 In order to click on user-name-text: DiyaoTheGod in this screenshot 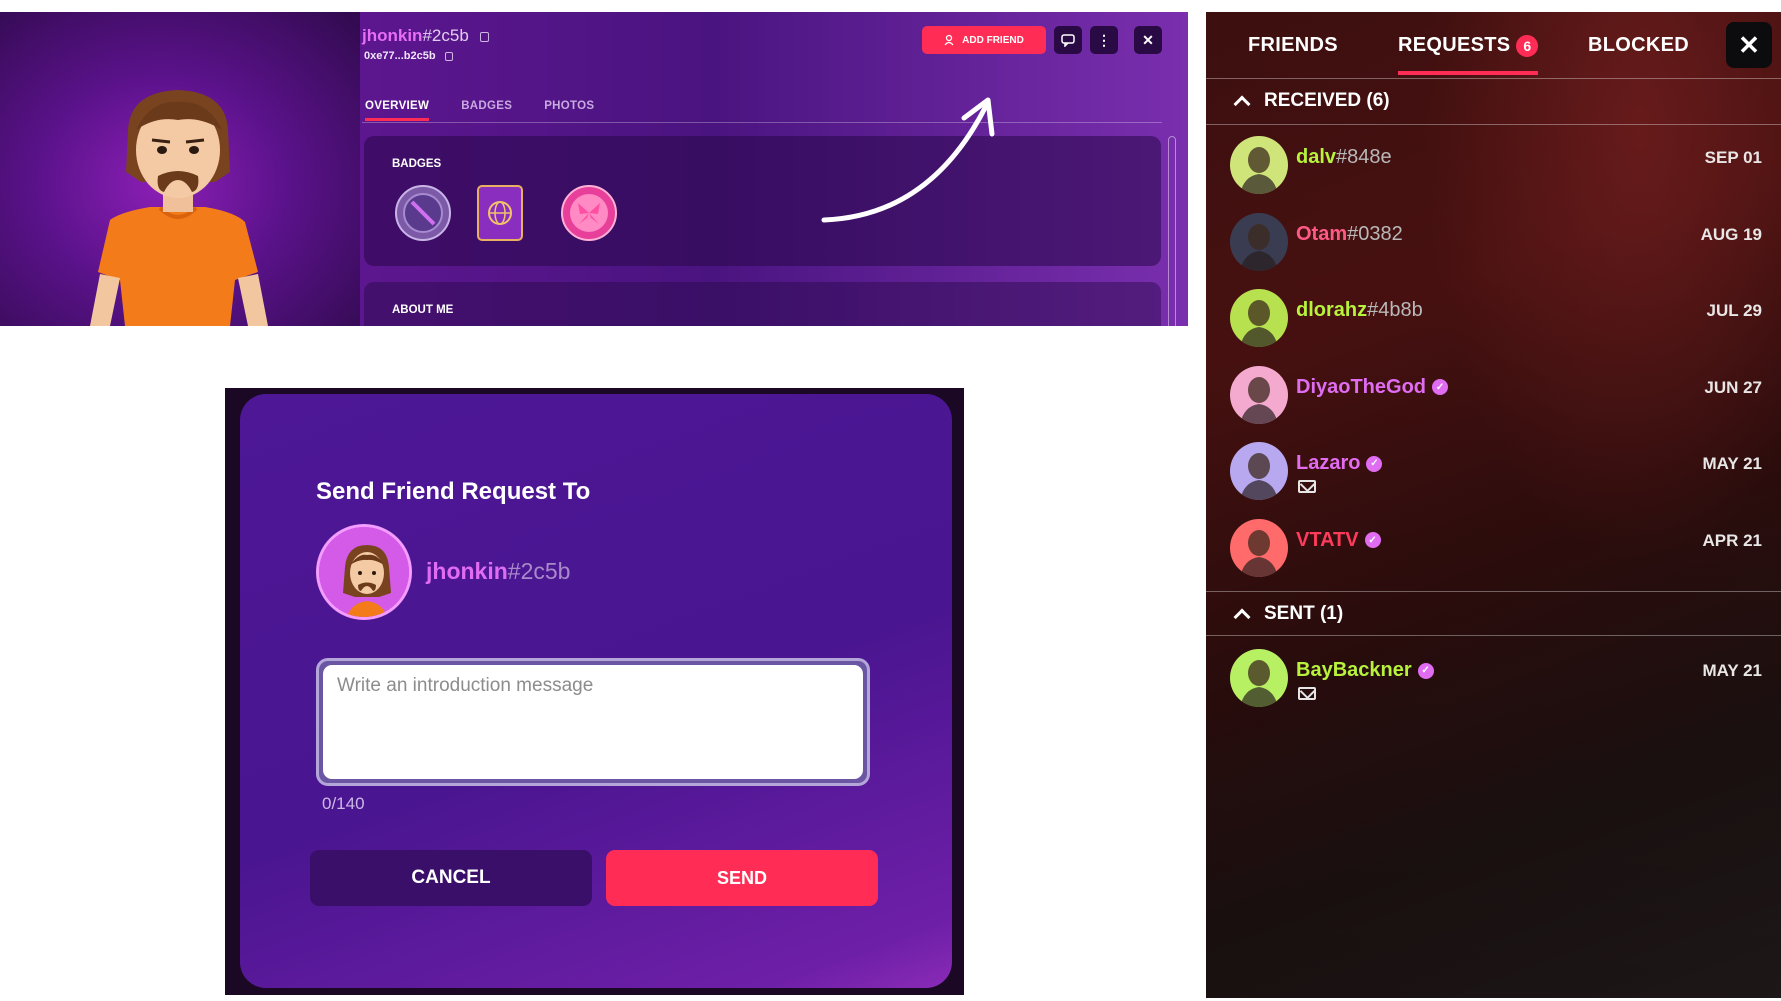, I will do `click(1361, 386)`.